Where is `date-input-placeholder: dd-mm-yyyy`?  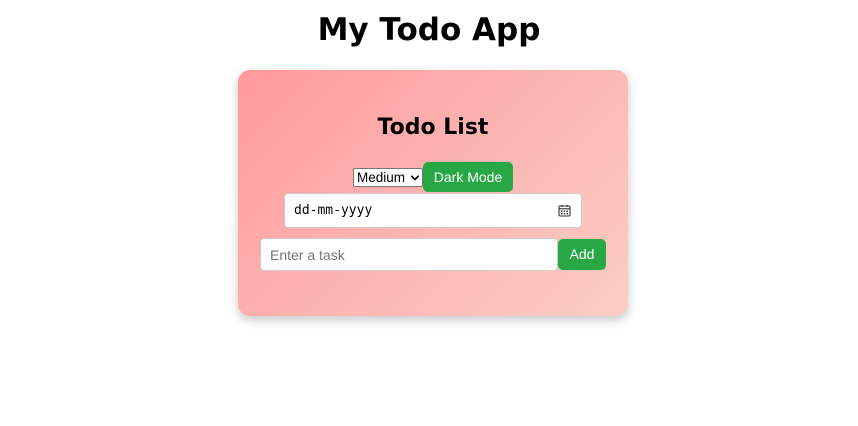 date-input-placeholder: dd-mm-yyyy is located at coordinates (333, 210).